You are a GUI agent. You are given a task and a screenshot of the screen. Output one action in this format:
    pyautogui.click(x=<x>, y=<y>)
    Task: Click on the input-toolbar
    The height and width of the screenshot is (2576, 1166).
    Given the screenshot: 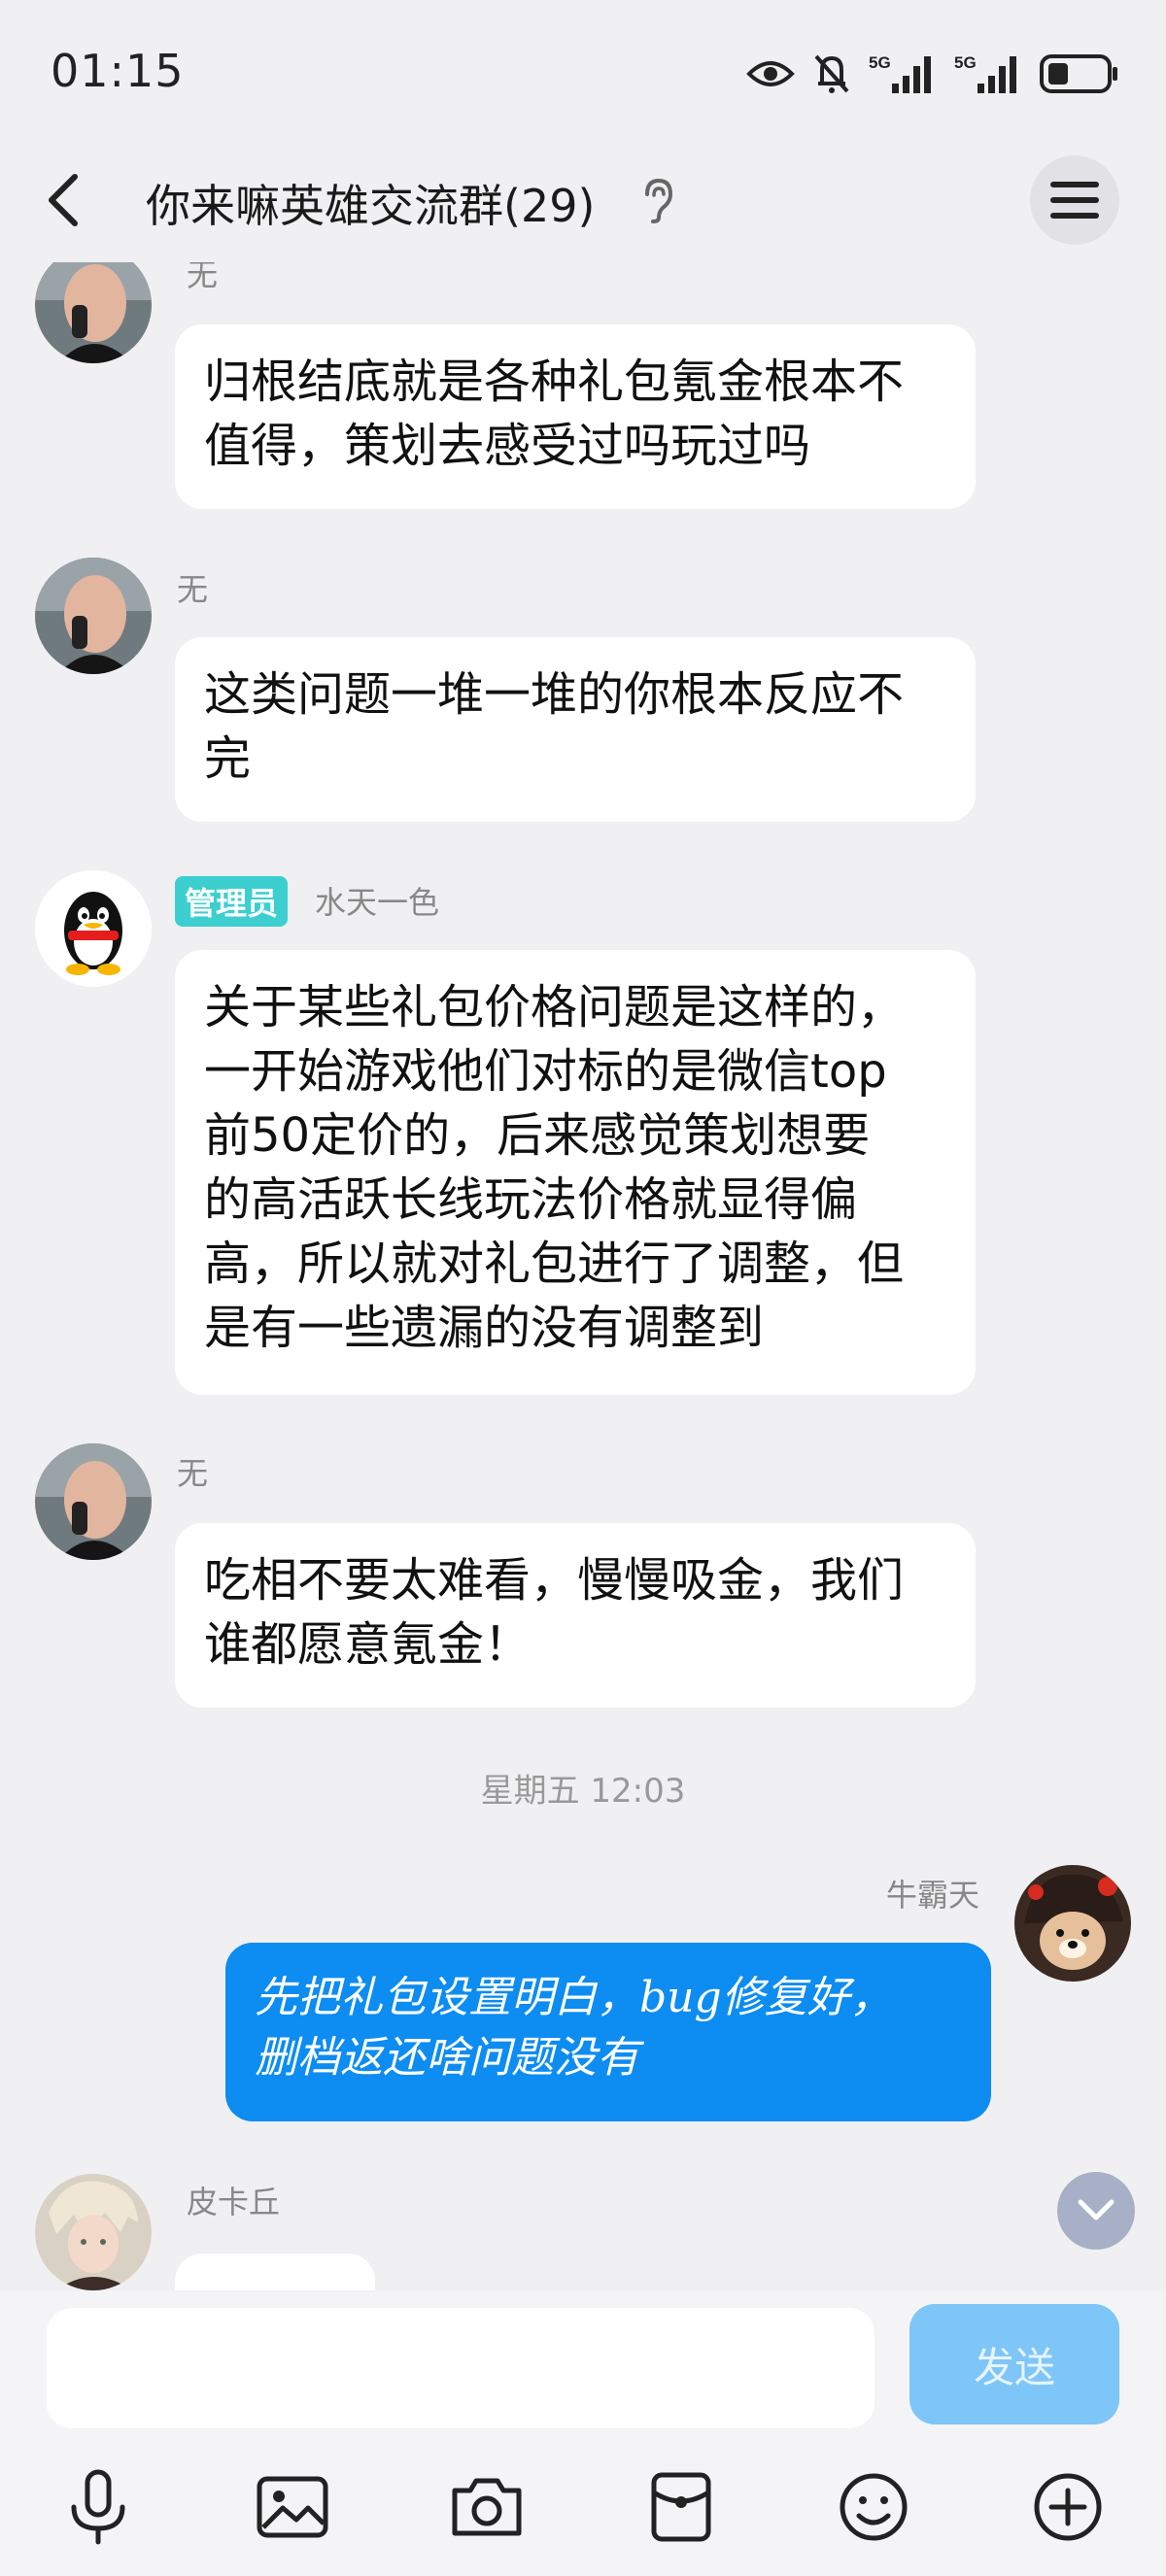 What is the action you would take?
    pyautogui.click(x=583, y=2506)
    